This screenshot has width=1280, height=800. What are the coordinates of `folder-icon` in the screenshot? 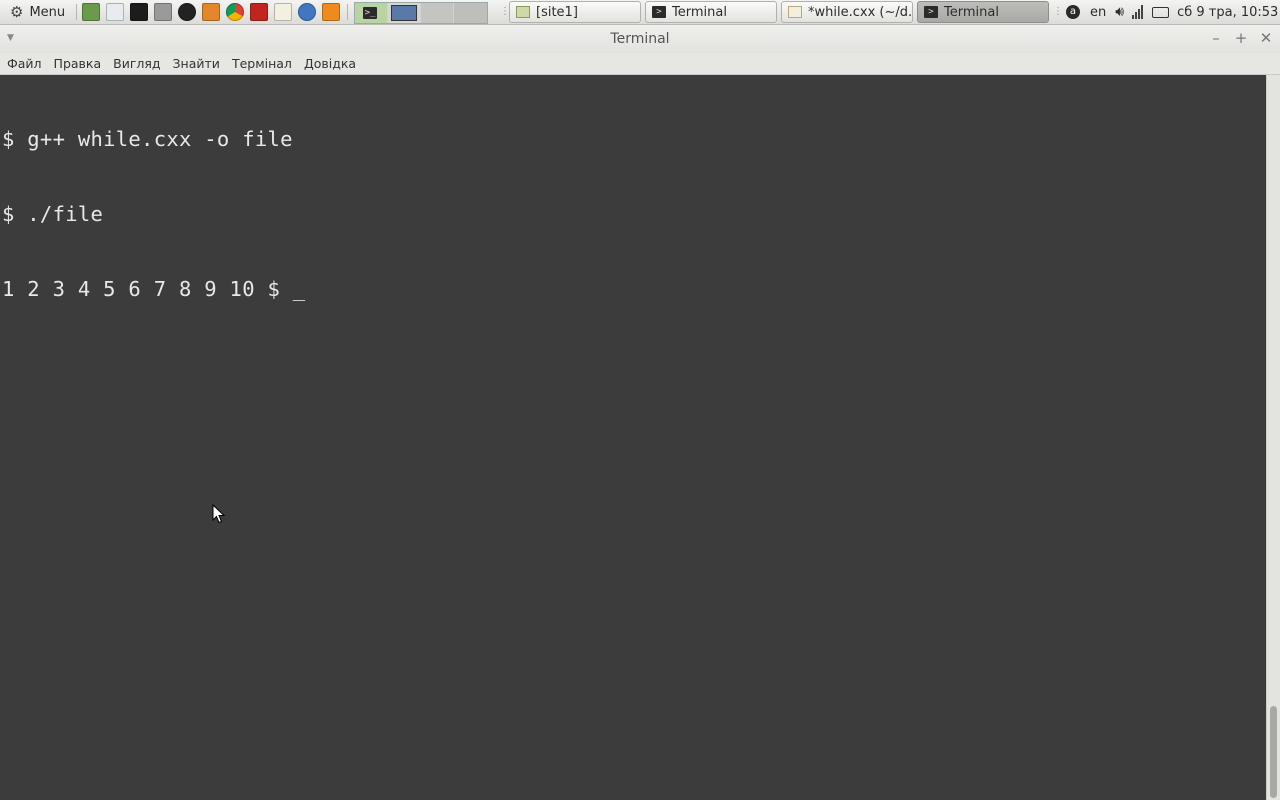 It's located at (523, 12).